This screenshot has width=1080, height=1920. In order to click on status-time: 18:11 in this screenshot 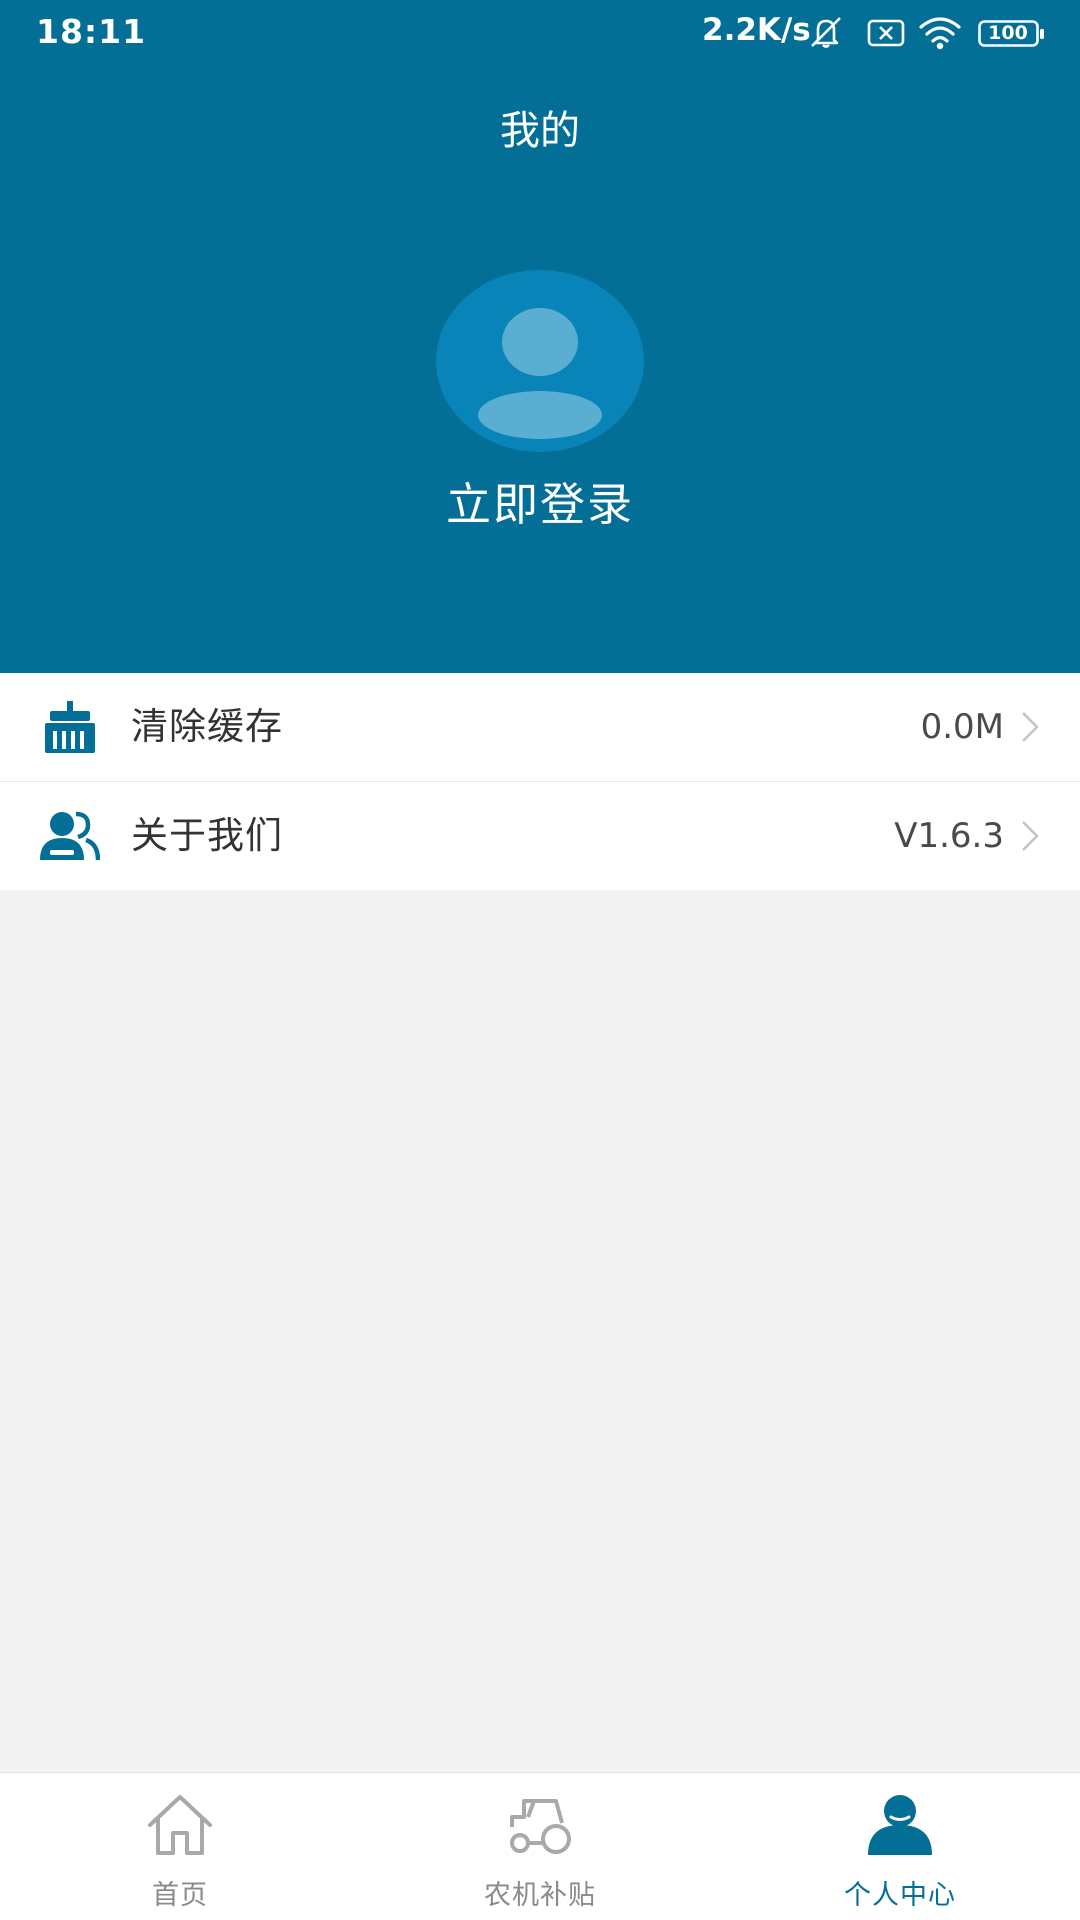, I will do `click(91, 31)`.